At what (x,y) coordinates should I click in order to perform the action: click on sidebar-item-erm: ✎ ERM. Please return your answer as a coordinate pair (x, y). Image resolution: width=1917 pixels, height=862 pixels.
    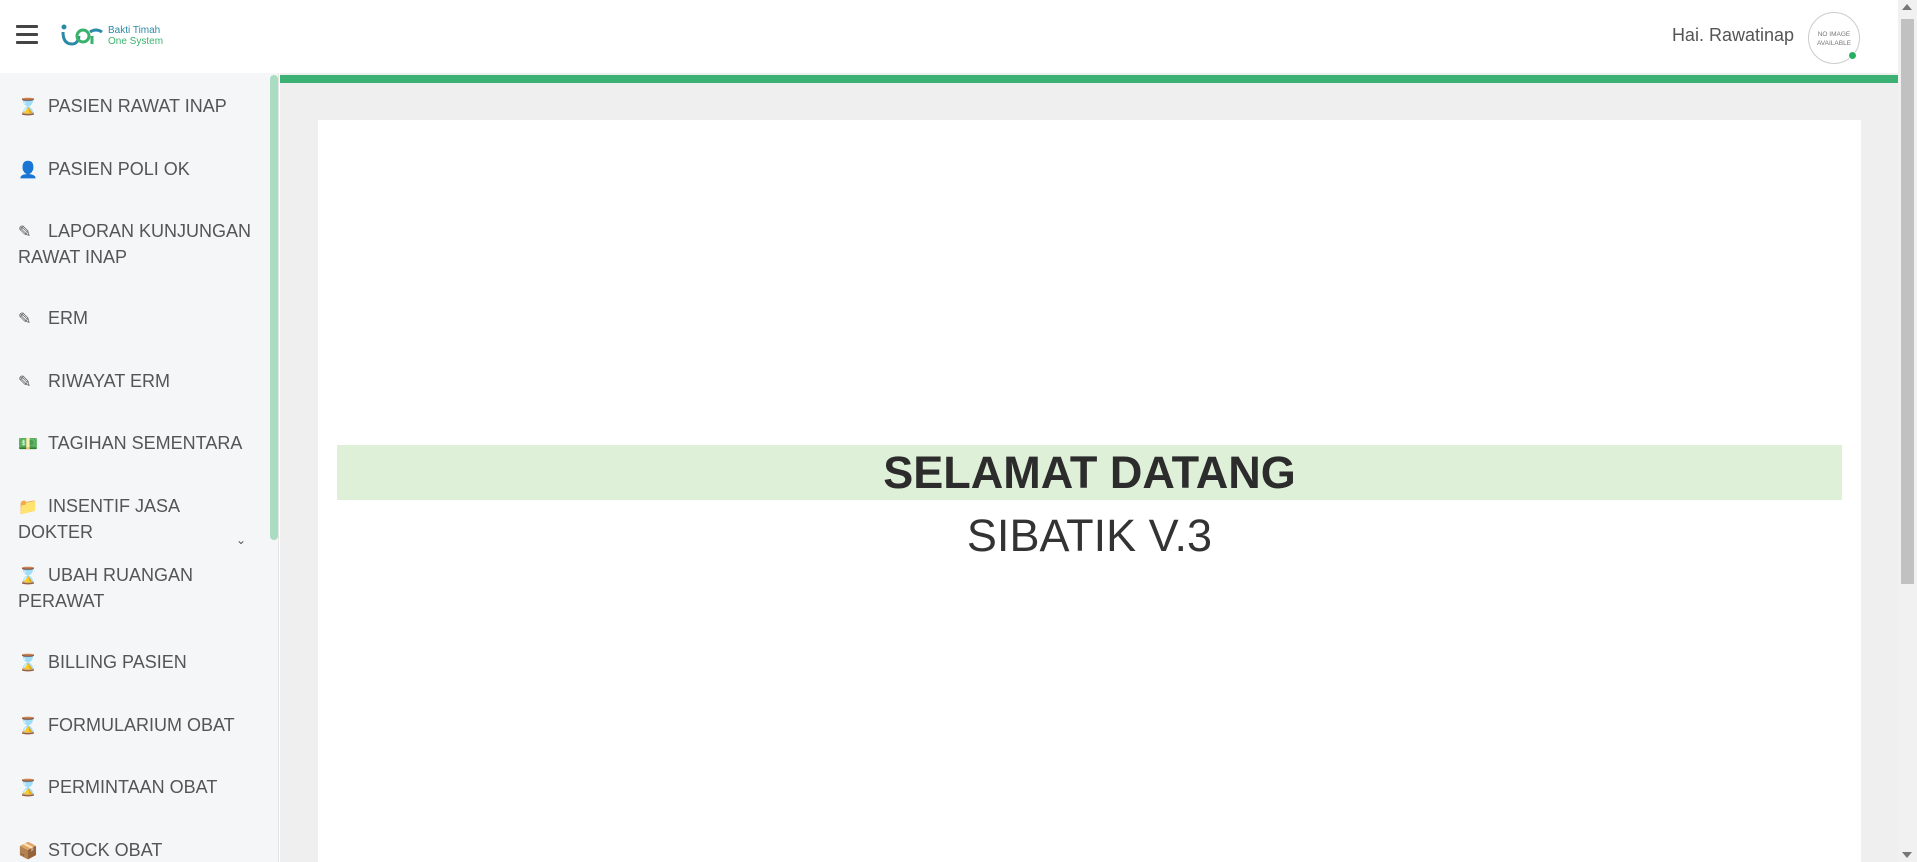
    Looking at the image, I should click on (135, 319).